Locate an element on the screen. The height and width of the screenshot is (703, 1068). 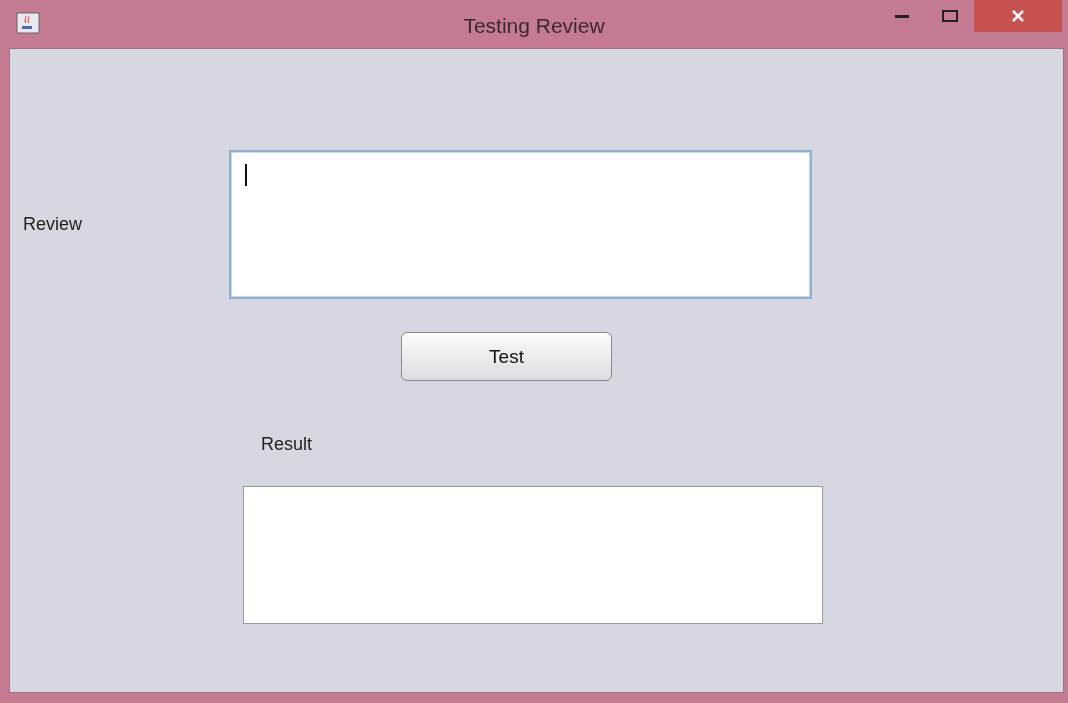
maximize-icon is located at coordinates (950, 16).